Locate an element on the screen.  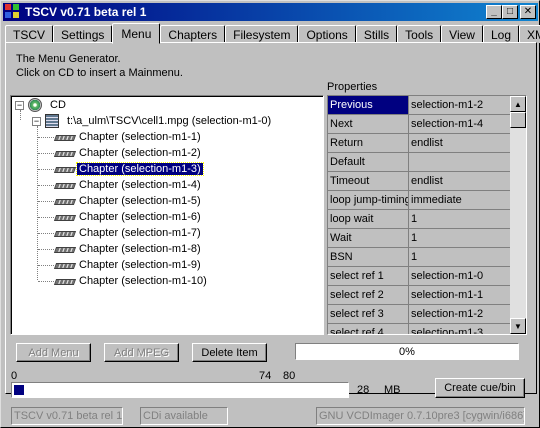
property-row: Wait 1 is located at coordinates (419, 238).